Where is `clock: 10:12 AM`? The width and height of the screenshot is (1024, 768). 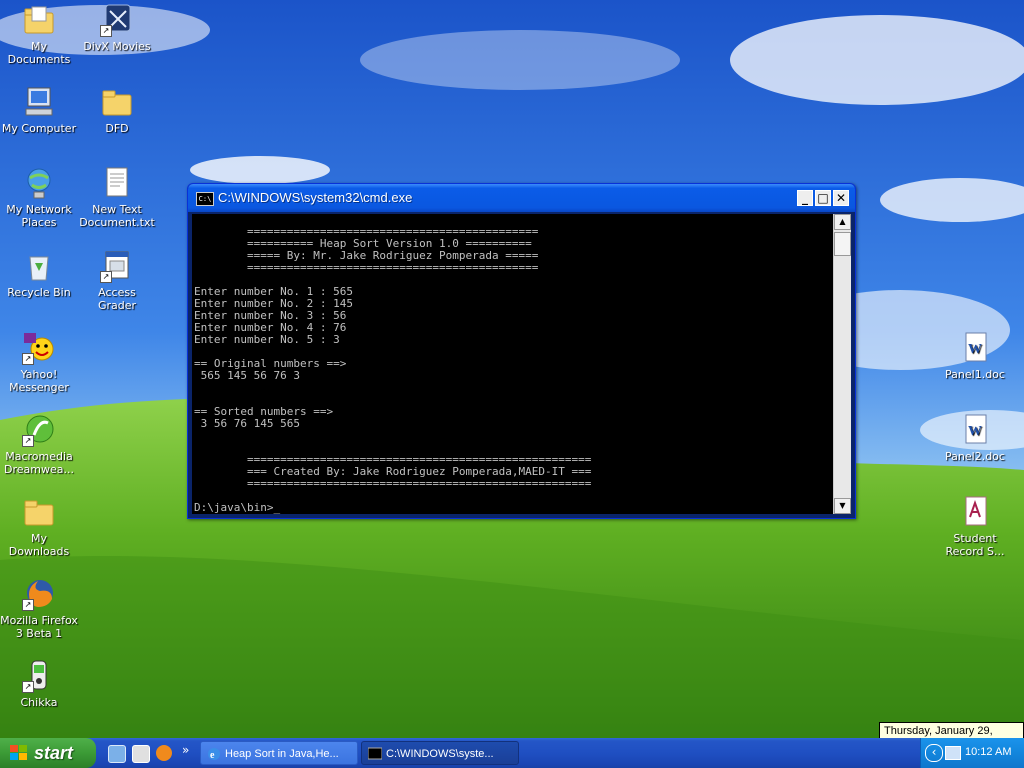 clock: 10:12 AM is located at coordinates (988, 752).